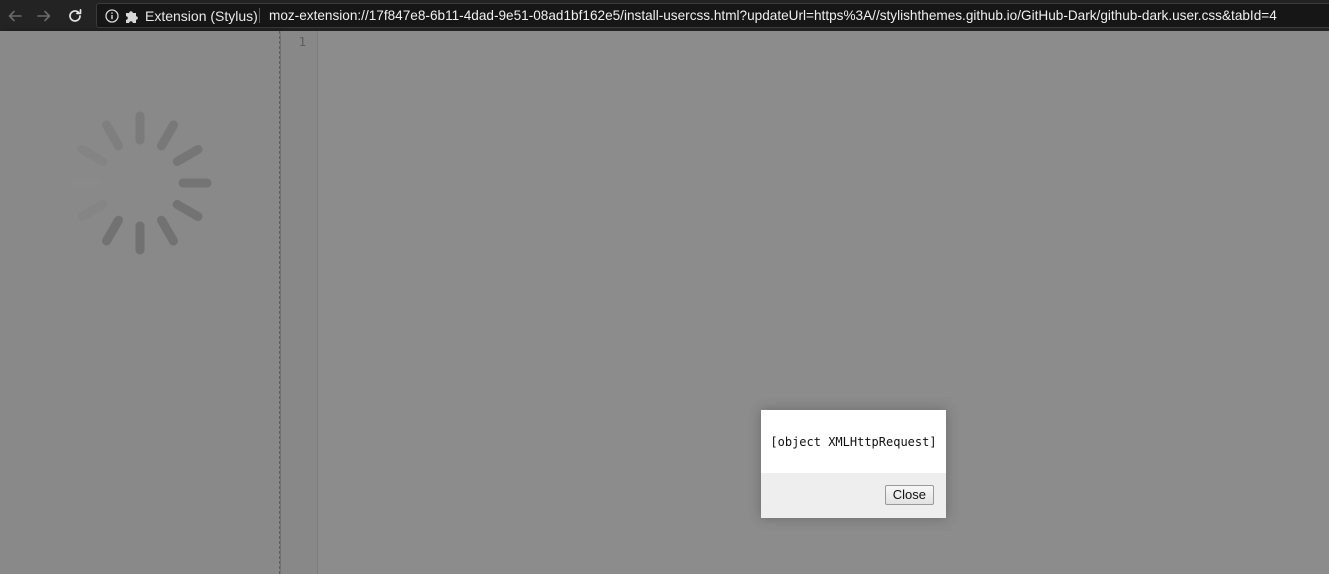 The image size is (1329, 574). I want to click on line-number: 1, so click(302, 42).